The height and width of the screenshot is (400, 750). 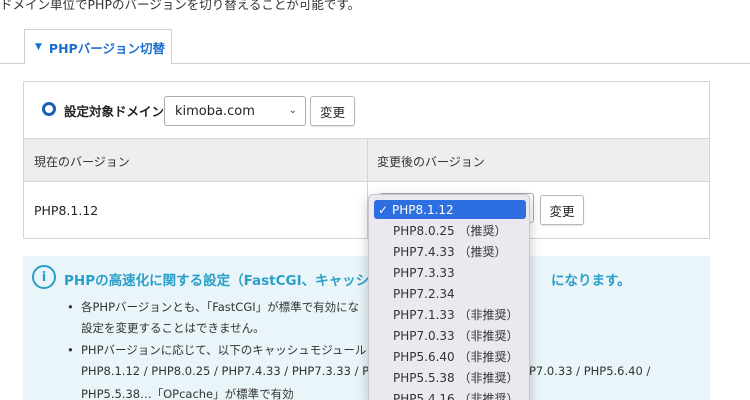 What do you see at coordinates (223, 281) in the screenshot?
I see `info-title: PHPの高速化に関する設定（FastCGI、キャッシュ` at bounding box center [223, 281].